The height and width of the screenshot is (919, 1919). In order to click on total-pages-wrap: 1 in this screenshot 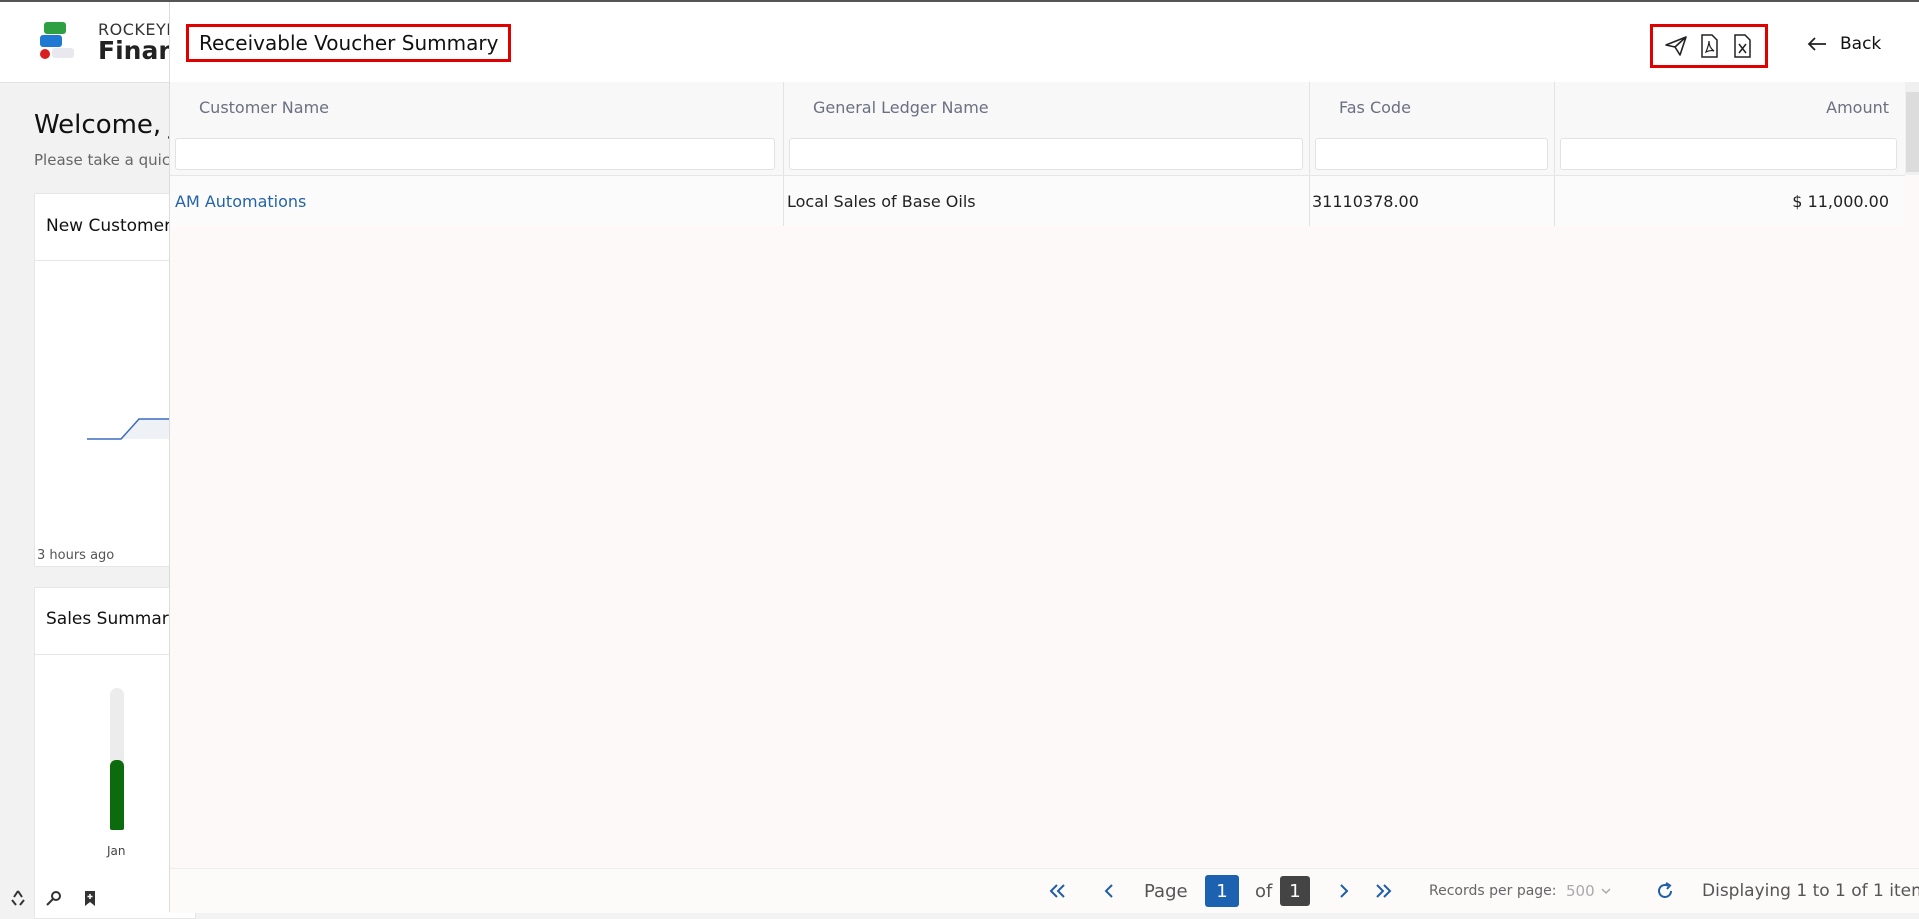, I will do `click(1295, 891)`.